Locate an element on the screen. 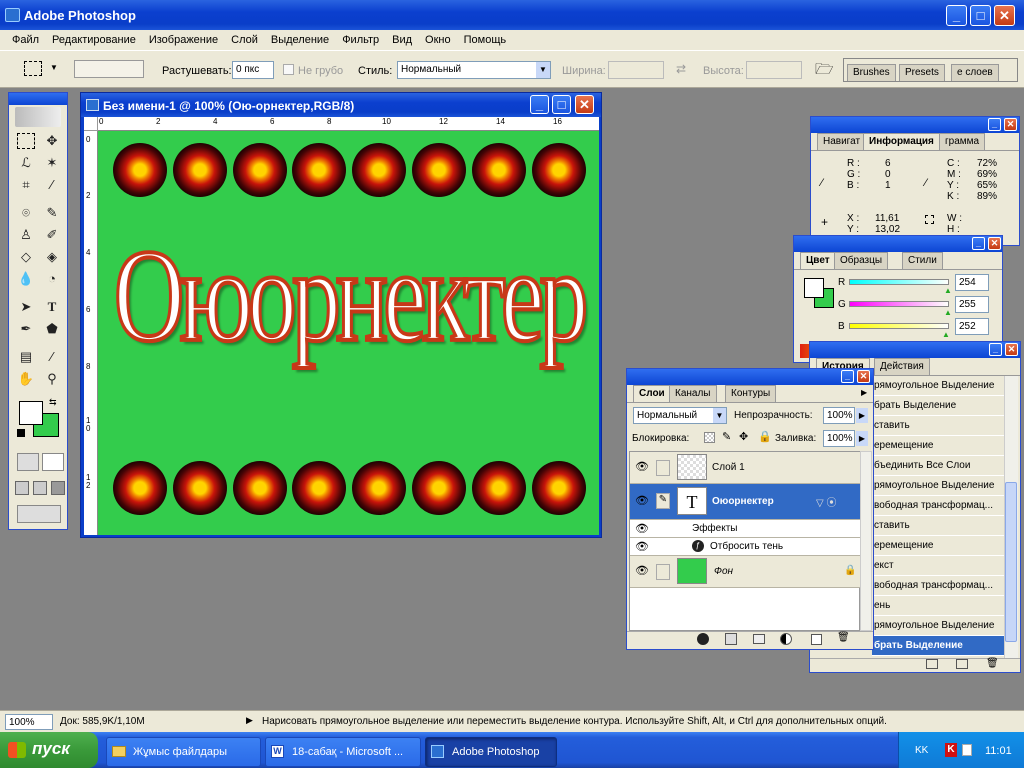  zoom-input: 100% is located at coordinates (29, 722).